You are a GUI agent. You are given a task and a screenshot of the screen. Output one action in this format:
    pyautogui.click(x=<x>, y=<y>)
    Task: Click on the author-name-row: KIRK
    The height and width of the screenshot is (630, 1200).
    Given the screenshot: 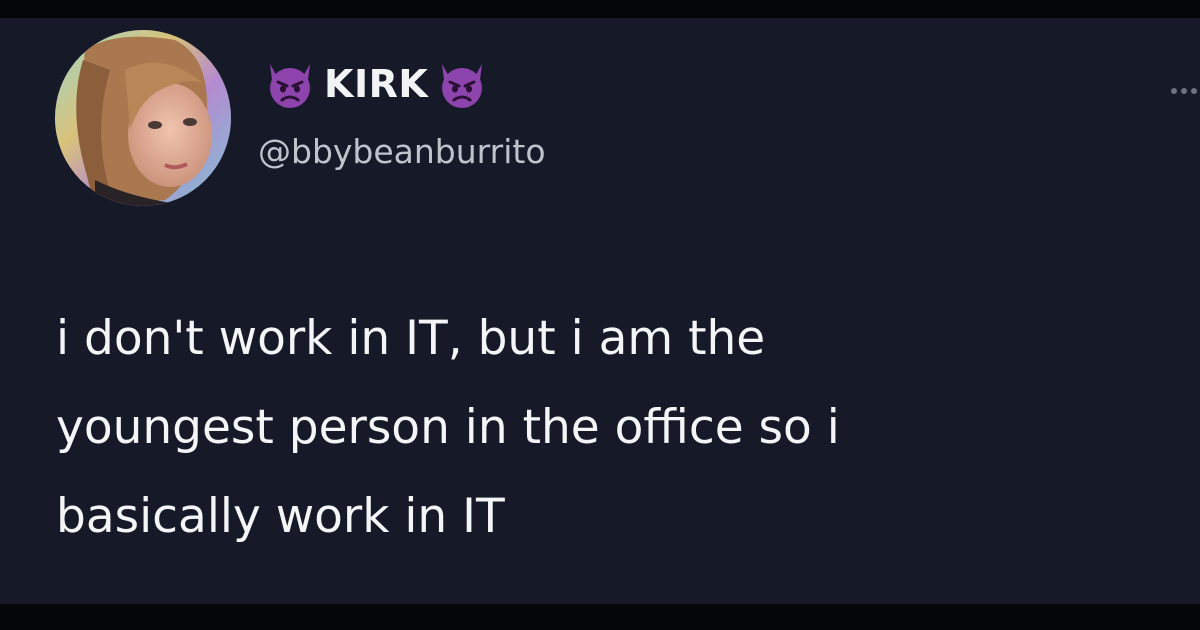 What is the action you would take?
    pyautogui.click(x=376, y=84)
    